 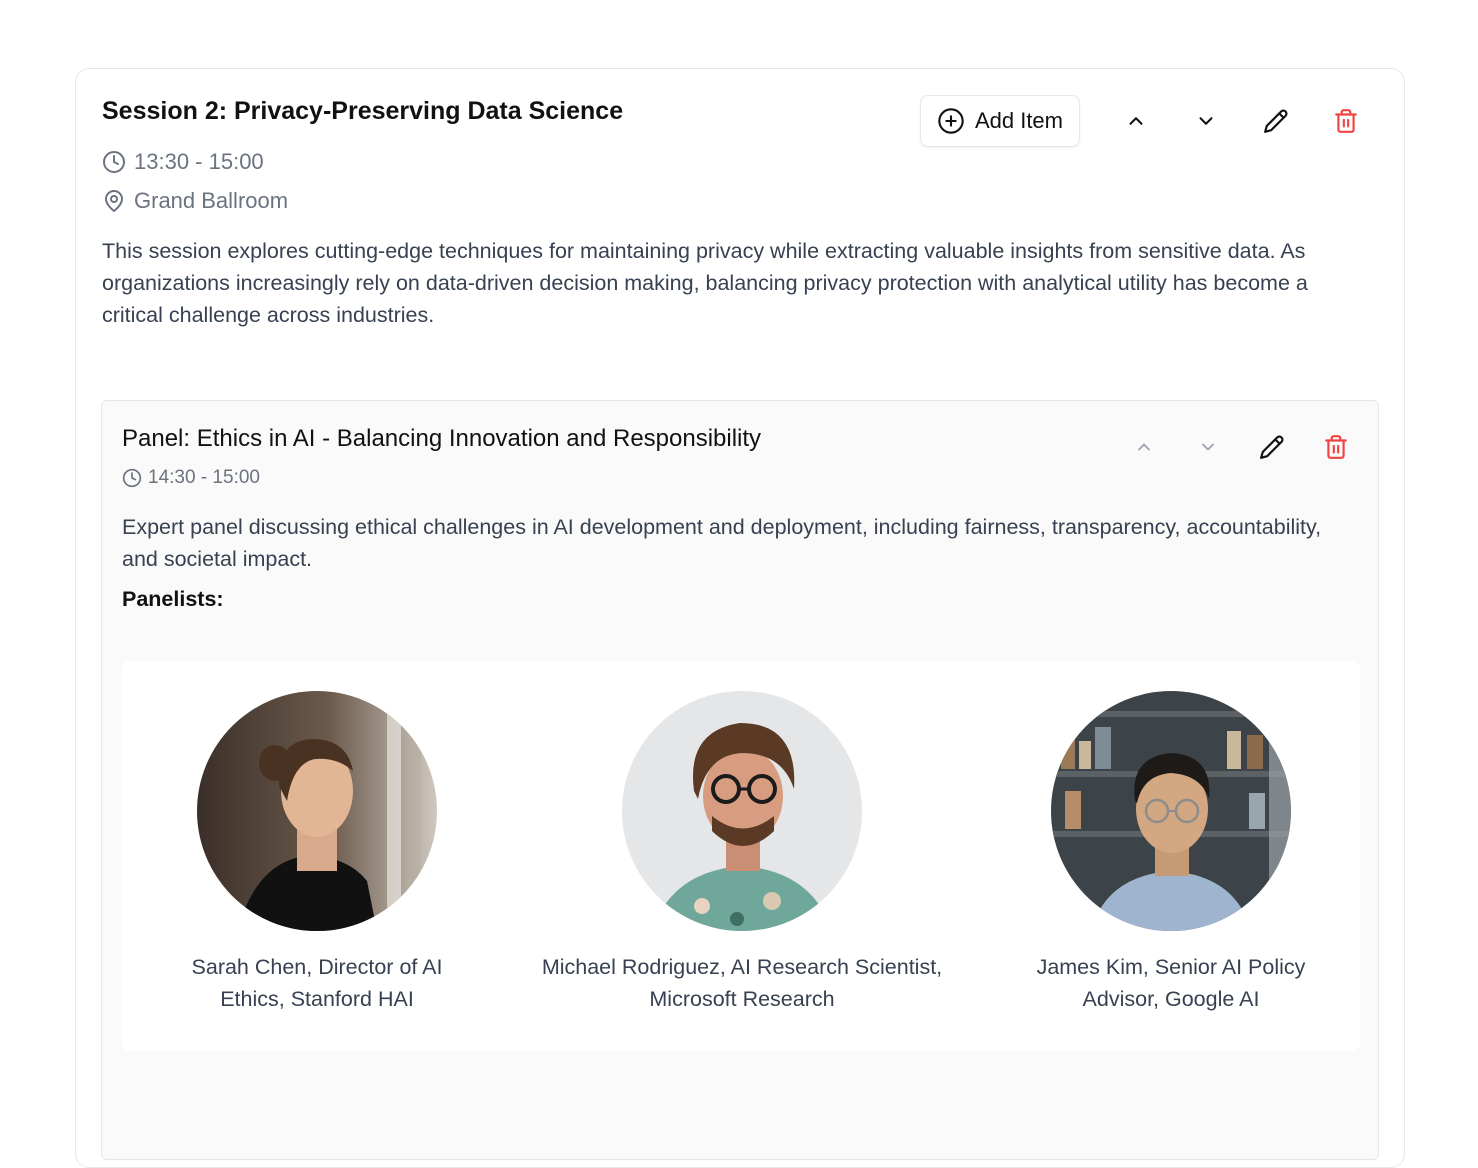 I want to click on map-pin-icon, so click(x=114, y=201).